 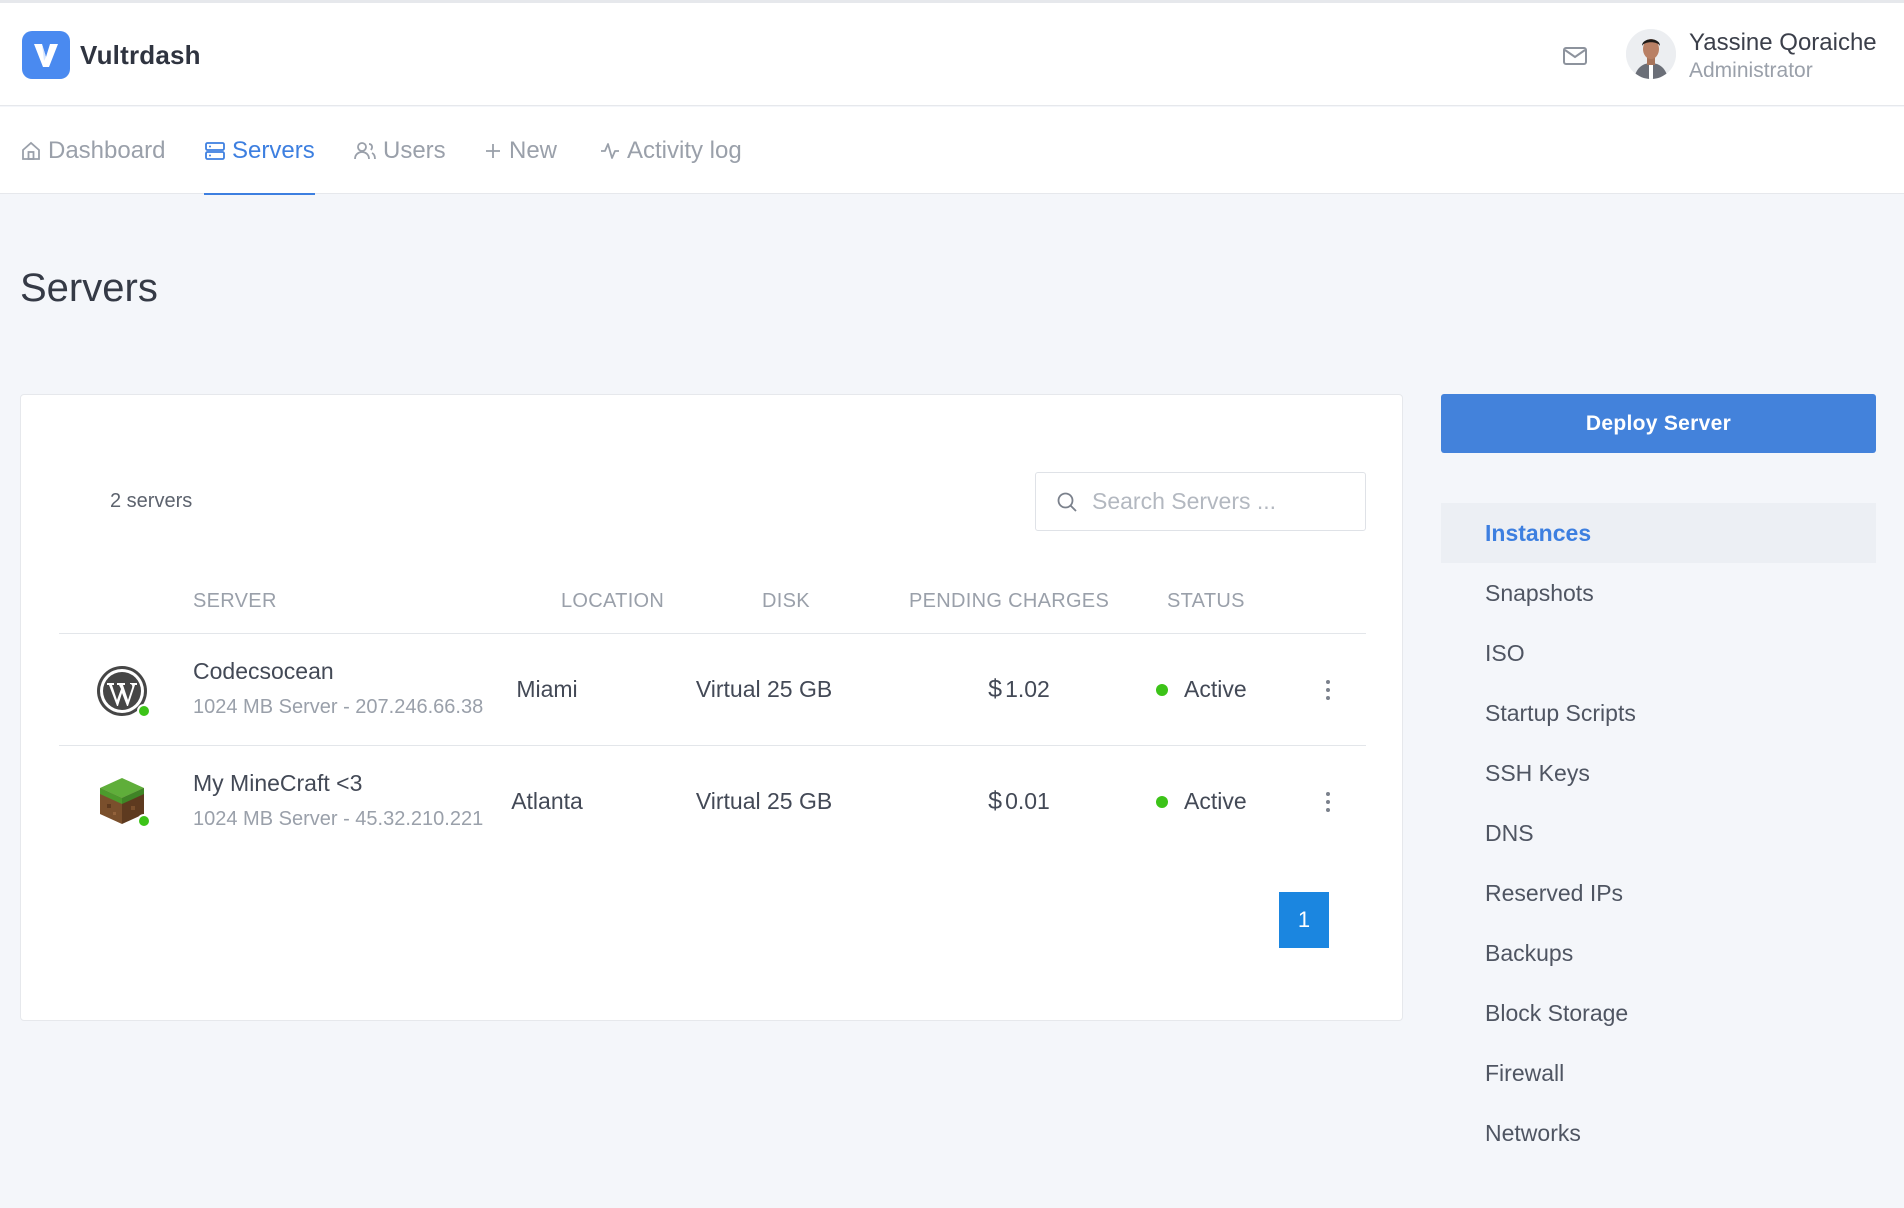 What do you see at coordinates (273, 150) in the screenshot?
I see `nav-label: Servers` at bounding box center [273, 150].